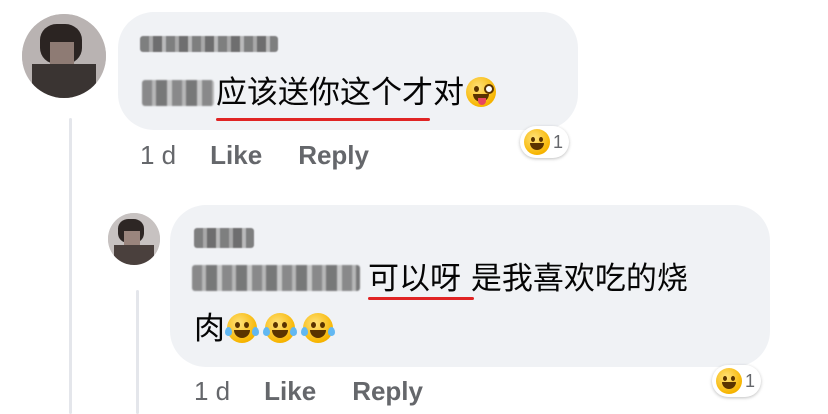  What do you see at coordinates (137, 352) in the screenshot?
I see `reply-thread-line` at bounding box center [137, 352].